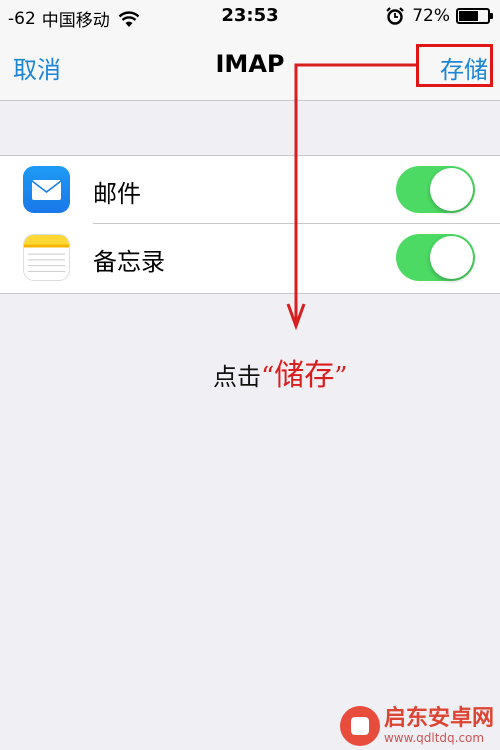 The image size is (500, 750). What do you see at coordinates (304, 375) in the screenshot?
I see `annotation-highlight: 储存` at bounding box center [304, 375].